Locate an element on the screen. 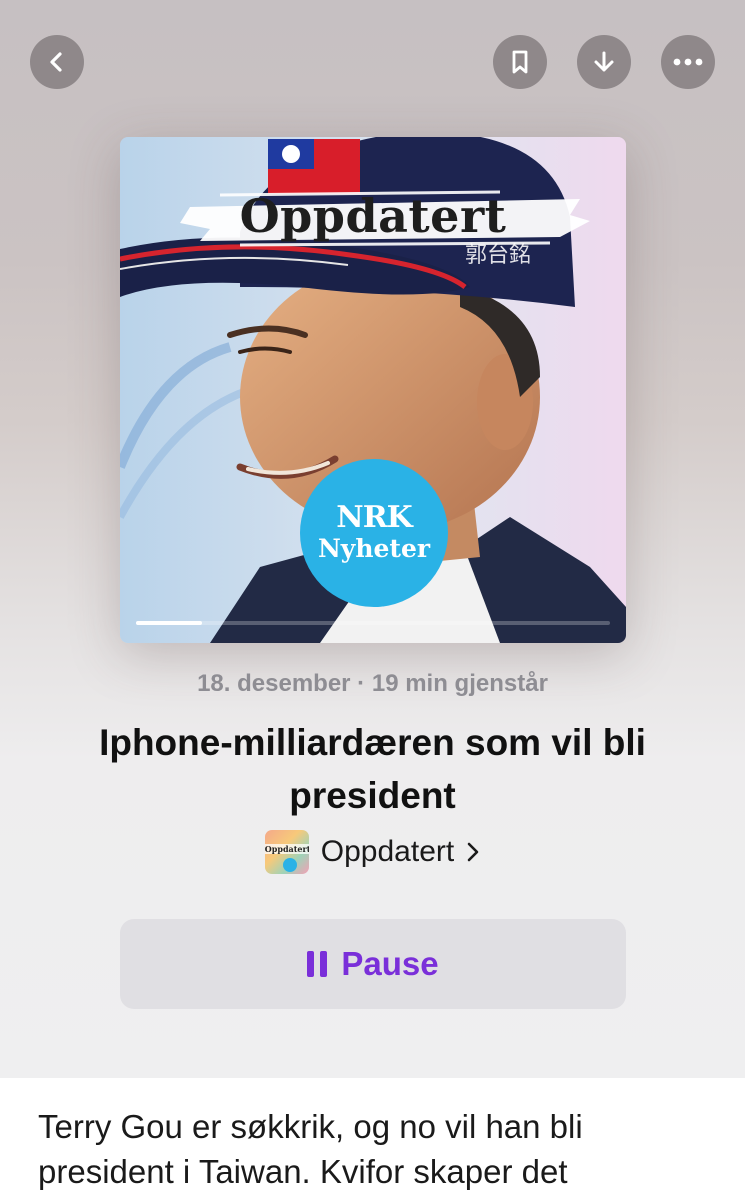 The height and width of the screenshot is (1200, 745). playback-progress-fill is located at coordinates (169, 623).